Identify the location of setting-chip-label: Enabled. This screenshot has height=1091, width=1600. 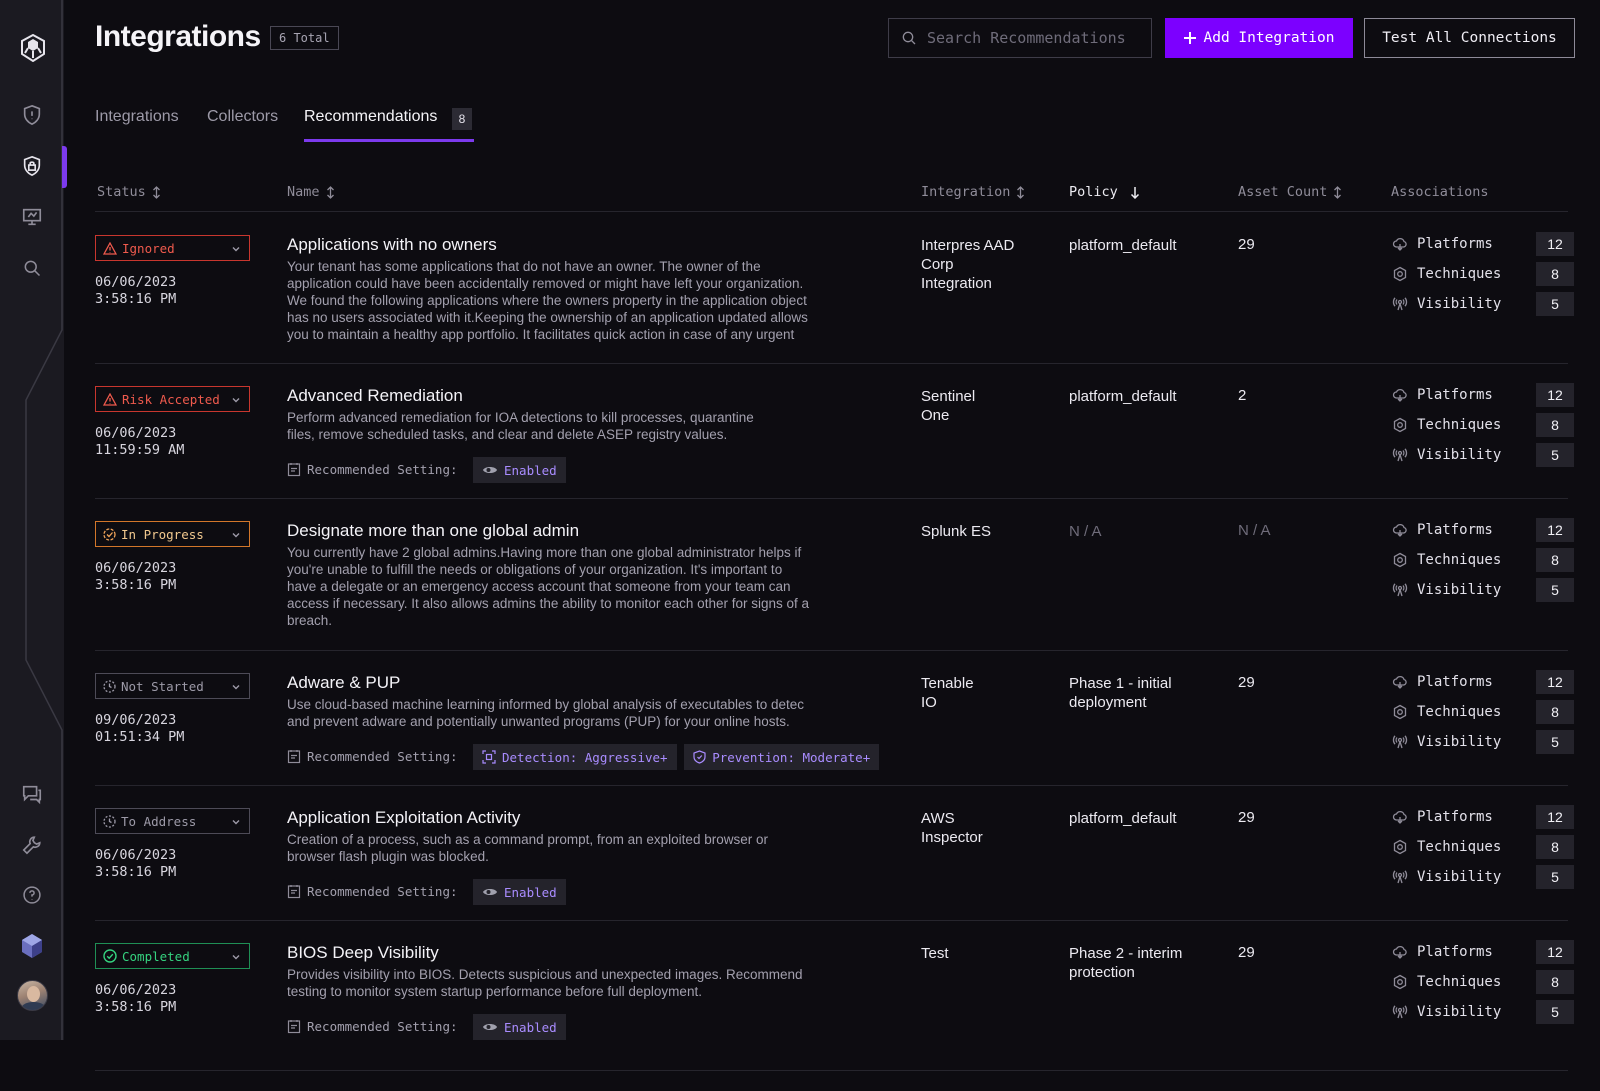
(530, 470).